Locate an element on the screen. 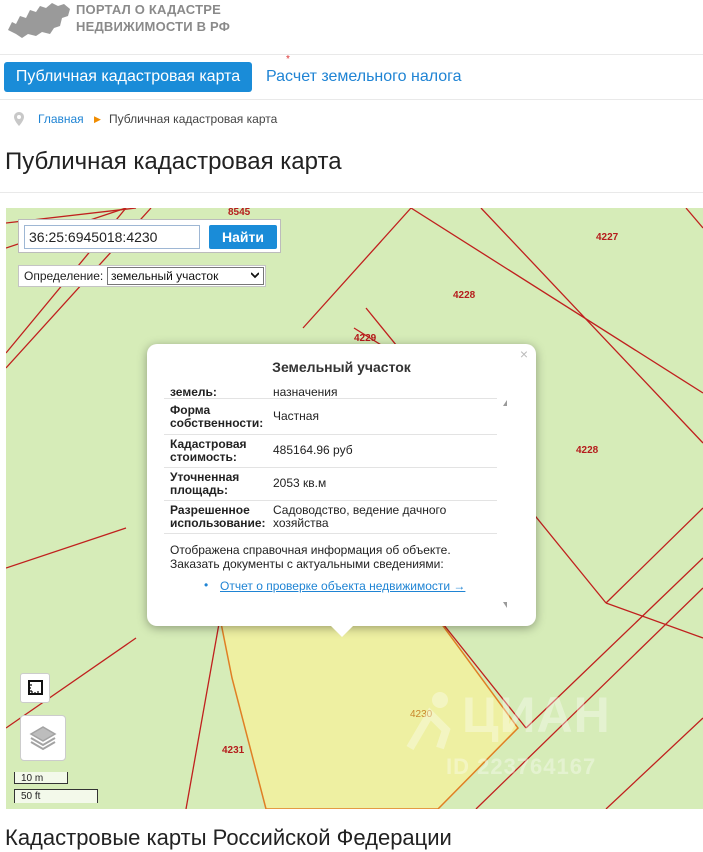 The image size is (703, 852). layers-icon is located at coordinates (43, 738).